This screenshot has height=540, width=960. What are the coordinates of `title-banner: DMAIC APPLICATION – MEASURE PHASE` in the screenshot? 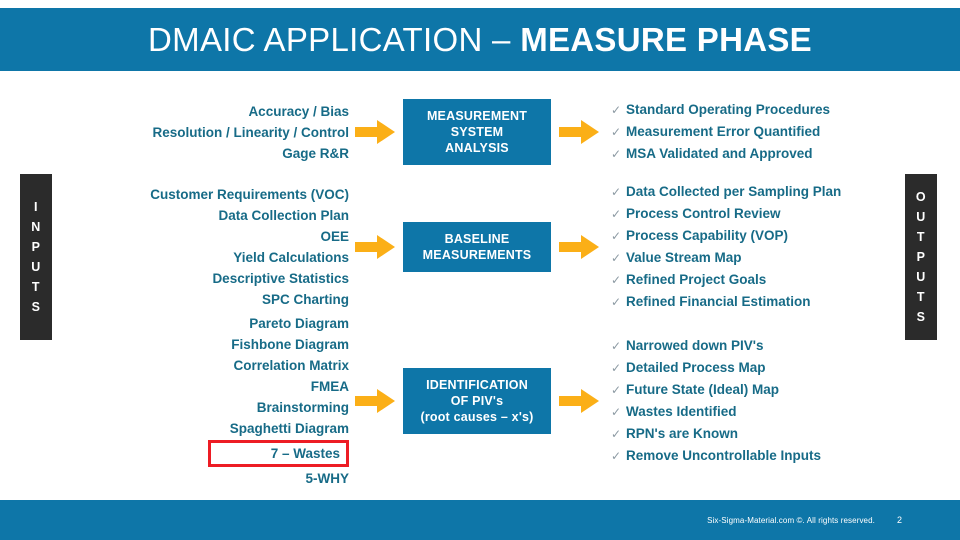 It's located at (480, 39).